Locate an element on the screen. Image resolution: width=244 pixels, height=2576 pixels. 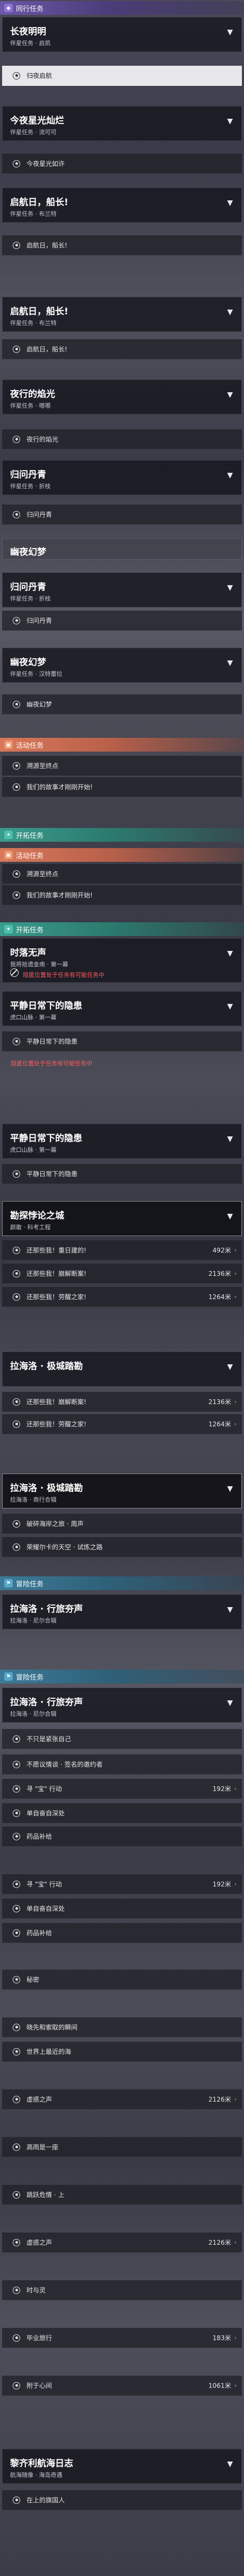
quest-step: 毕业旅行 183米 › is located at coordinates (122, 2338).